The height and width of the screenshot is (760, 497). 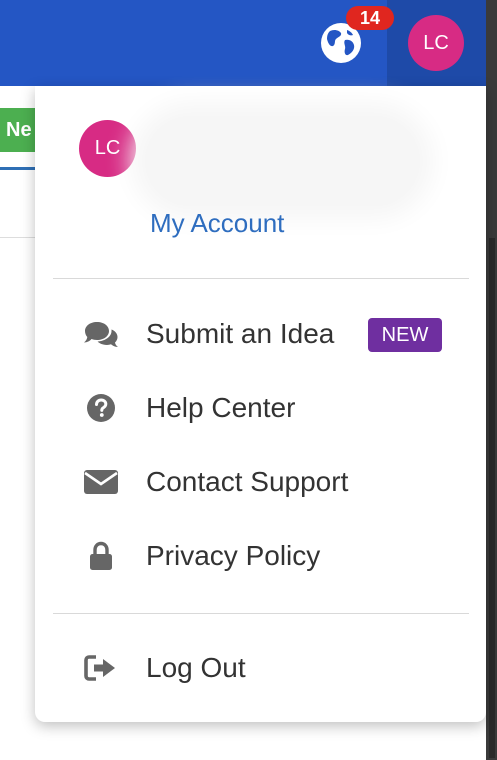 I want to click on scrollbar-thumb, so click(x=492, y=498).